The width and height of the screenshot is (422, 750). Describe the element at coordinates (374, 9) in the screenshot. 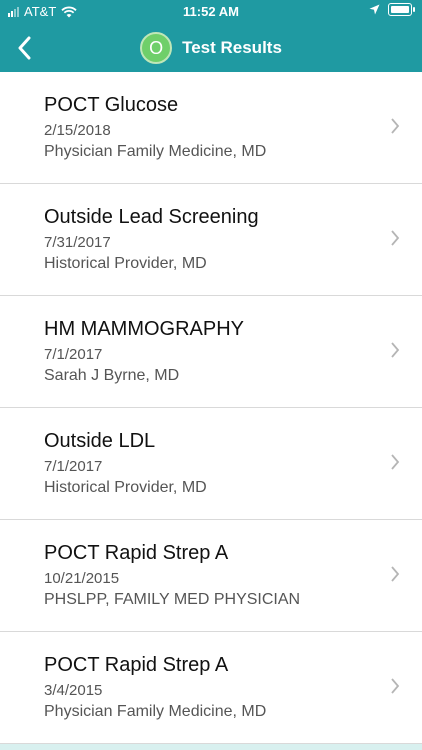

I see `location-arrow-icon` at that location.